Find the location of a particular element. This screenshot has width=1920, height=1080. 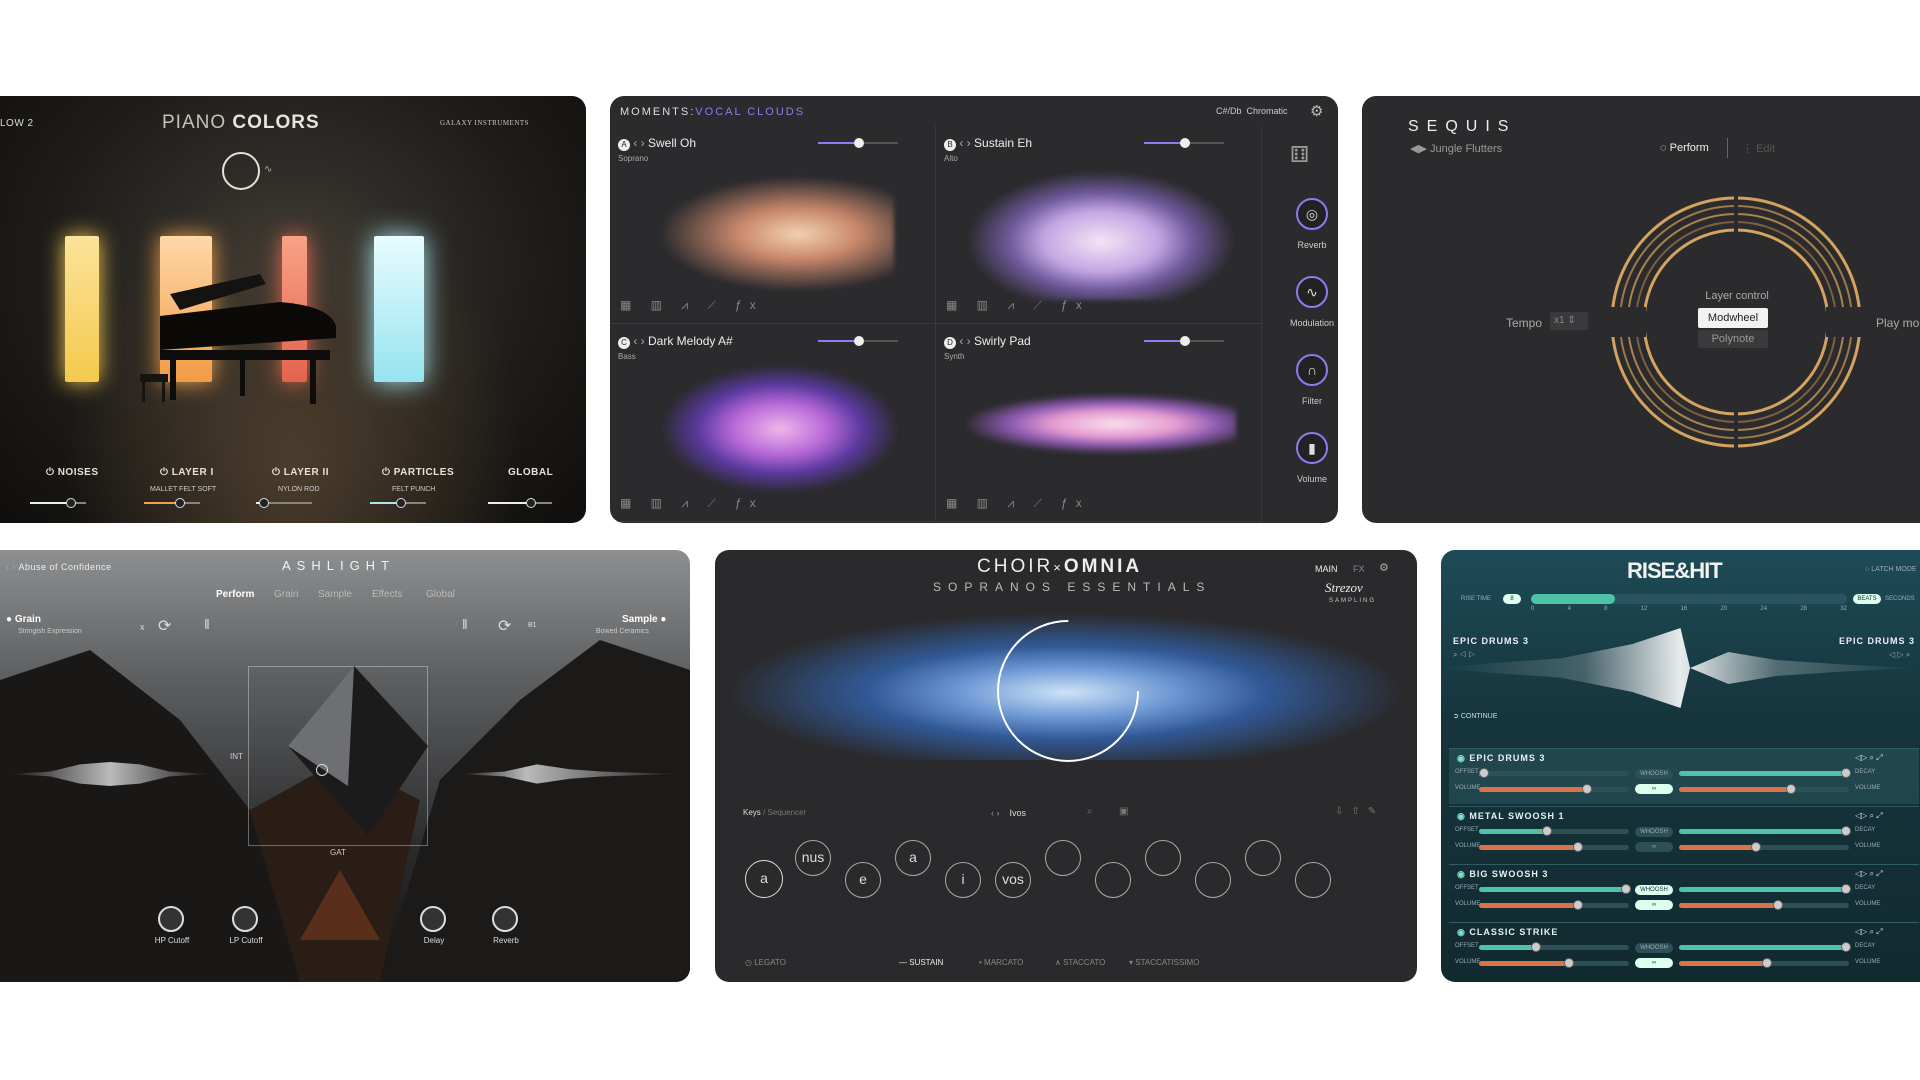

layer-1-slider is located at coordinates (172, 503).